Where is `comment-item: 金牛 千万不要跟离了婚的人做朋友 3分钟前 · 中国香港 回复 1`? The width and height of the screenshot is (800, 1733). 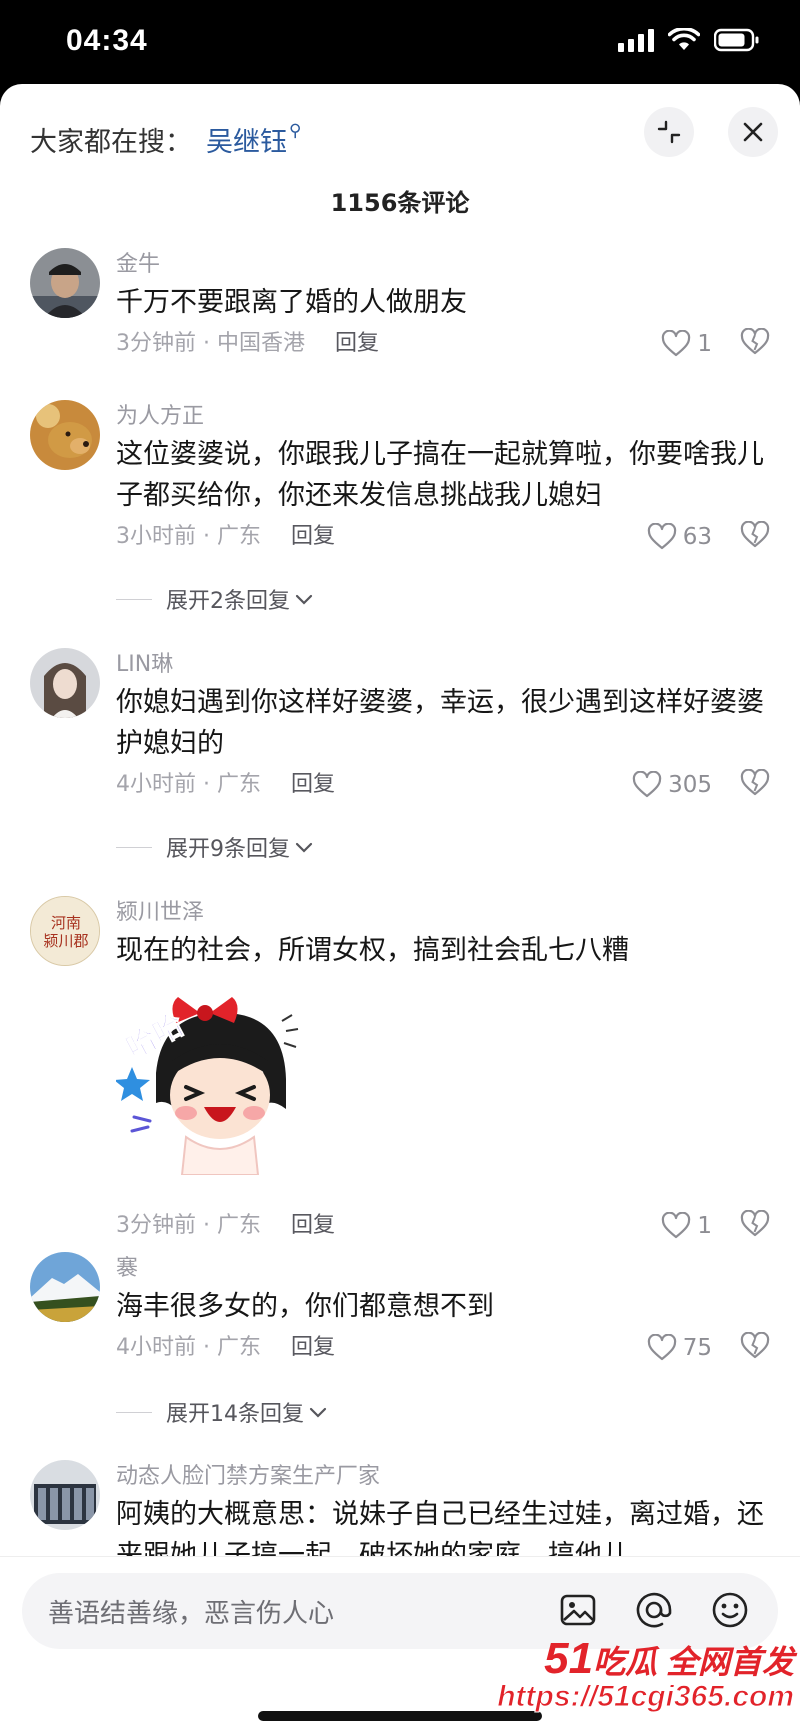 comment-item: 金牛 千万不要跟离了婚的人做朋友 3分钟前 · 中国香港 回复 1 is located at coordinates (400, 303).